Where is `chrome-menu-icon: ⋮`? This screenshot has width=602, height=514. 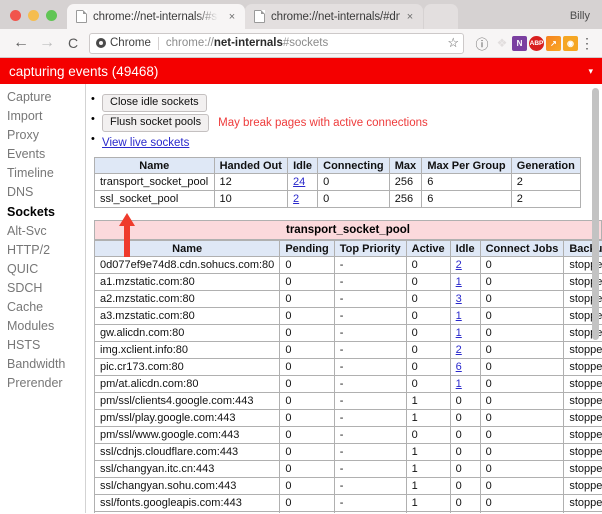 chrome-menu-icon: ⋮ is located at coordinates (587, 43).